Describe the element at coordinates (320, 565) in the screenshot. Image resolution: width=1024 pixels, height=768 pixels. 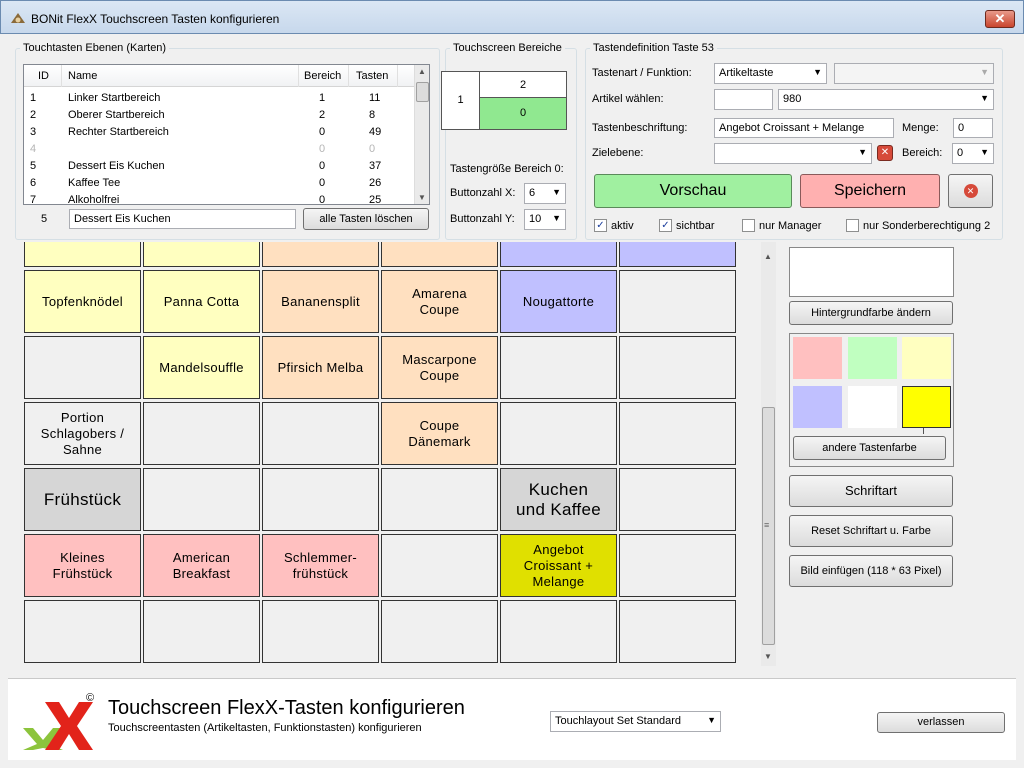
I see `touch-key: Schlemmer- frühstück` at that location.